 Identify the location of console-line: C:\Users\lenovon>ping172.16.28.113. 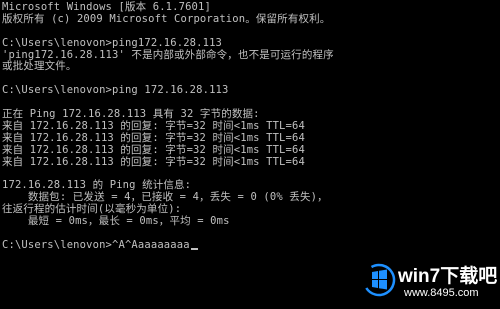
(112, 42).